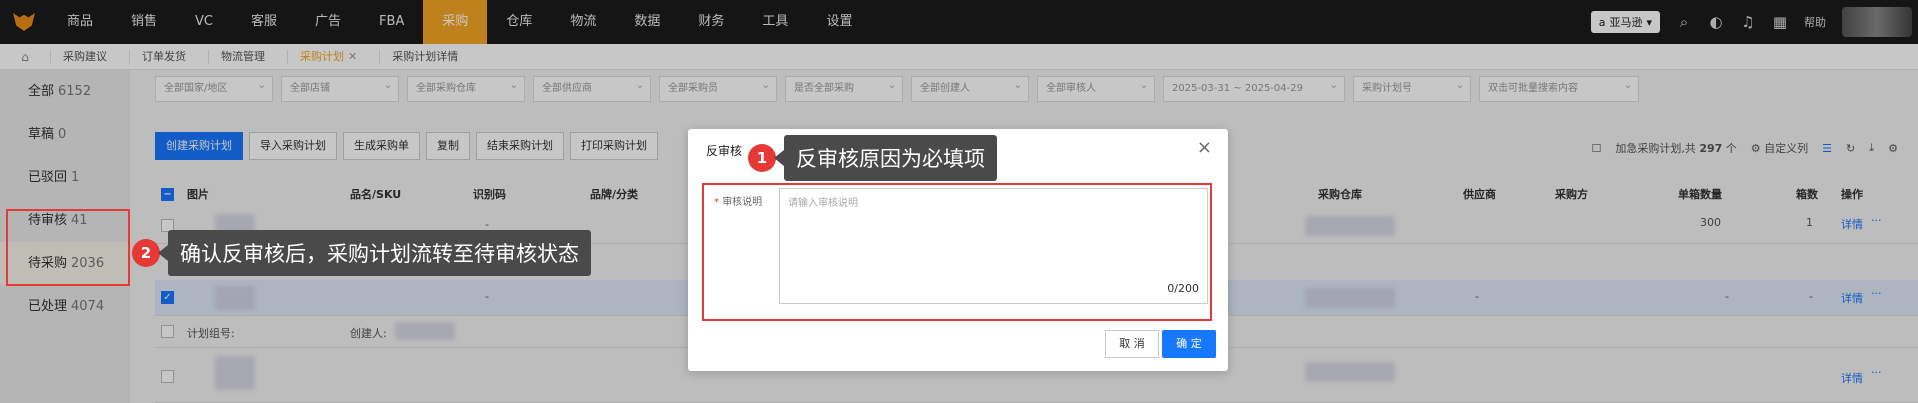  What do you see at coordinates (724, 151) in the screenshot?
I see `dialog-title: 反审核` at bounding box center [724, 151].